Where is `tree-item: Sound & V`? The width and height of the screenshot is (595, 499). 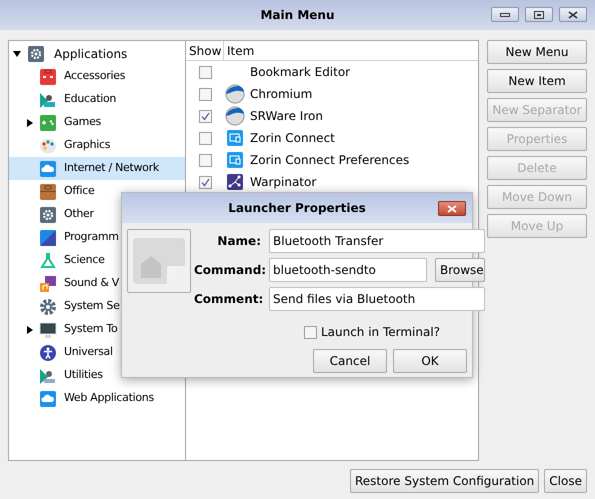 tree-item: Sound & V is located at coordinates (97, 283).